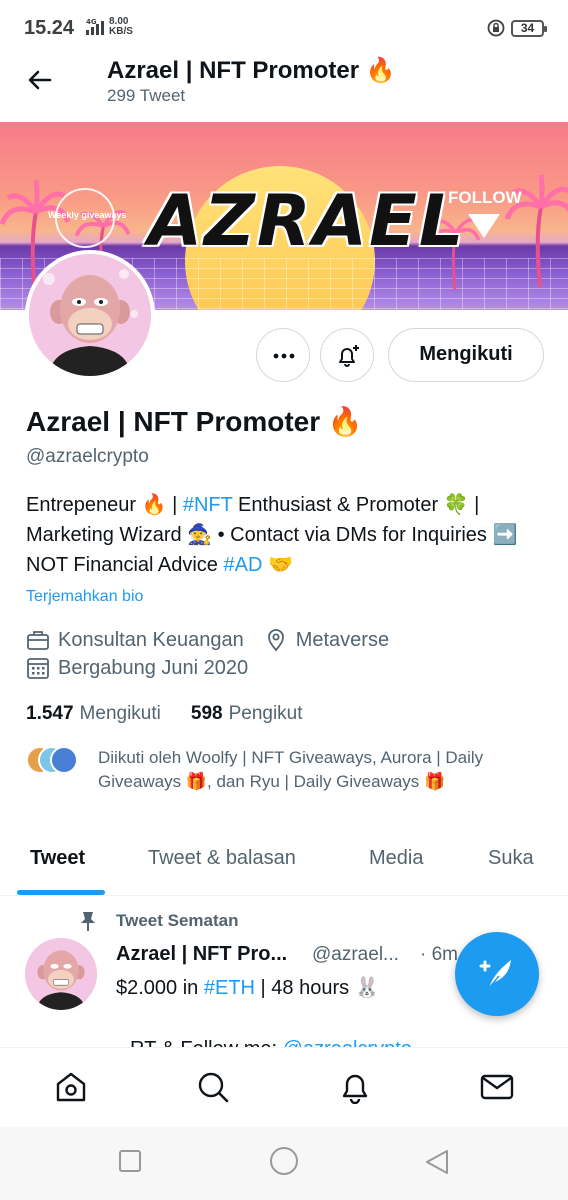 This screenshot has width=568, height=1200. I want to click on home-circle-icon, so click(284, 1161).